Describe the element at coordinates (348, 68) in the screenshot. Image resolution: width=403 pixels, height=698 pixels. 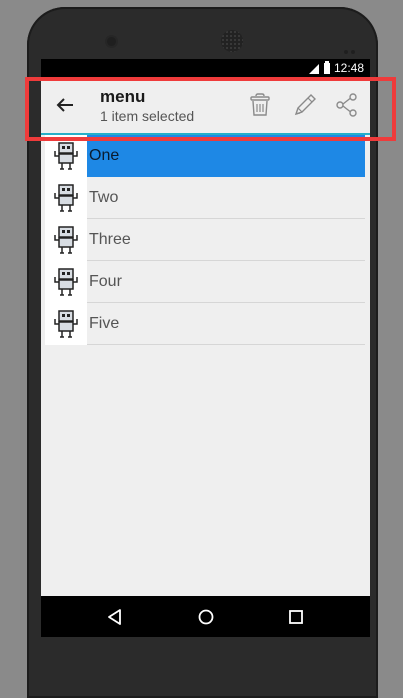
I see `status-clock: 12:48` at that location.